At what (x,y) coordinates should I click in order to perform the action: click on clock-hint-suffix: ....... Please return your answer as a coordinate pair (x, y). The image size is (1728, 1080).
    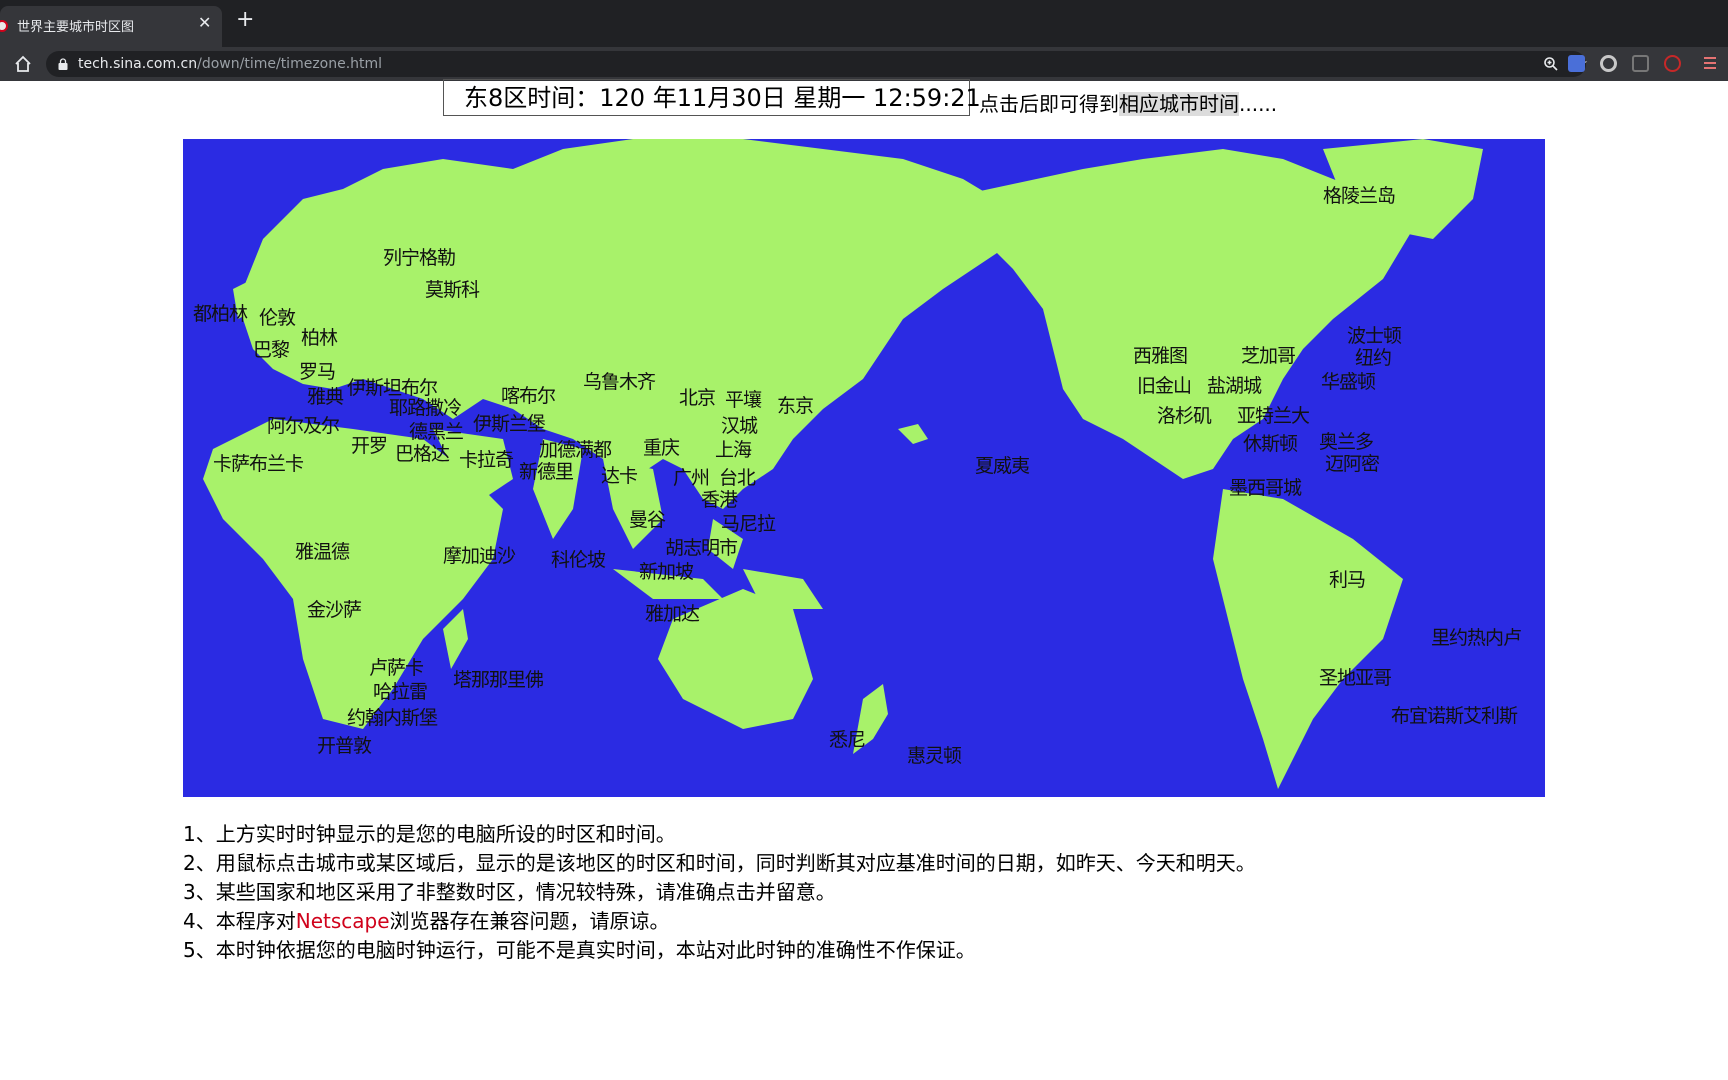
    Looking at the image, I should click on (1258, 104).